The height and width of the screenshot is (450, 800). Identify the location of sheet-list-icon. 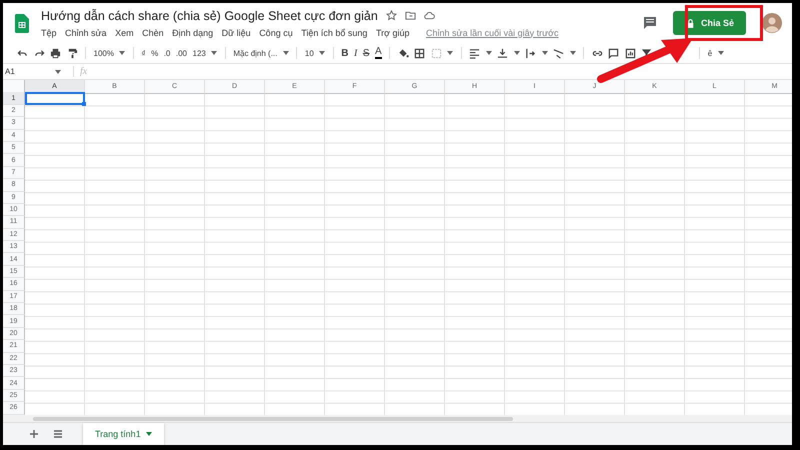
(58, 434).